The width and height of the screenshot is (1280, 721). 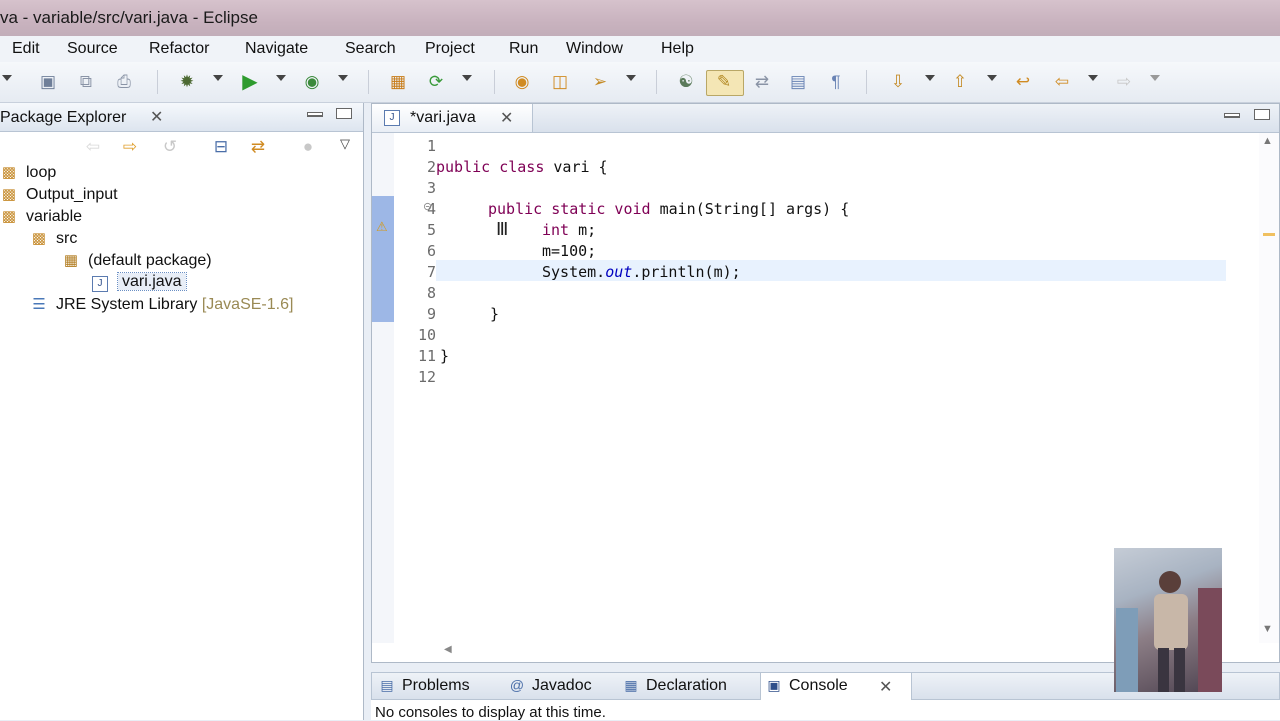 I want to click on print-icon: ⎙, so click(x=124, y=82).